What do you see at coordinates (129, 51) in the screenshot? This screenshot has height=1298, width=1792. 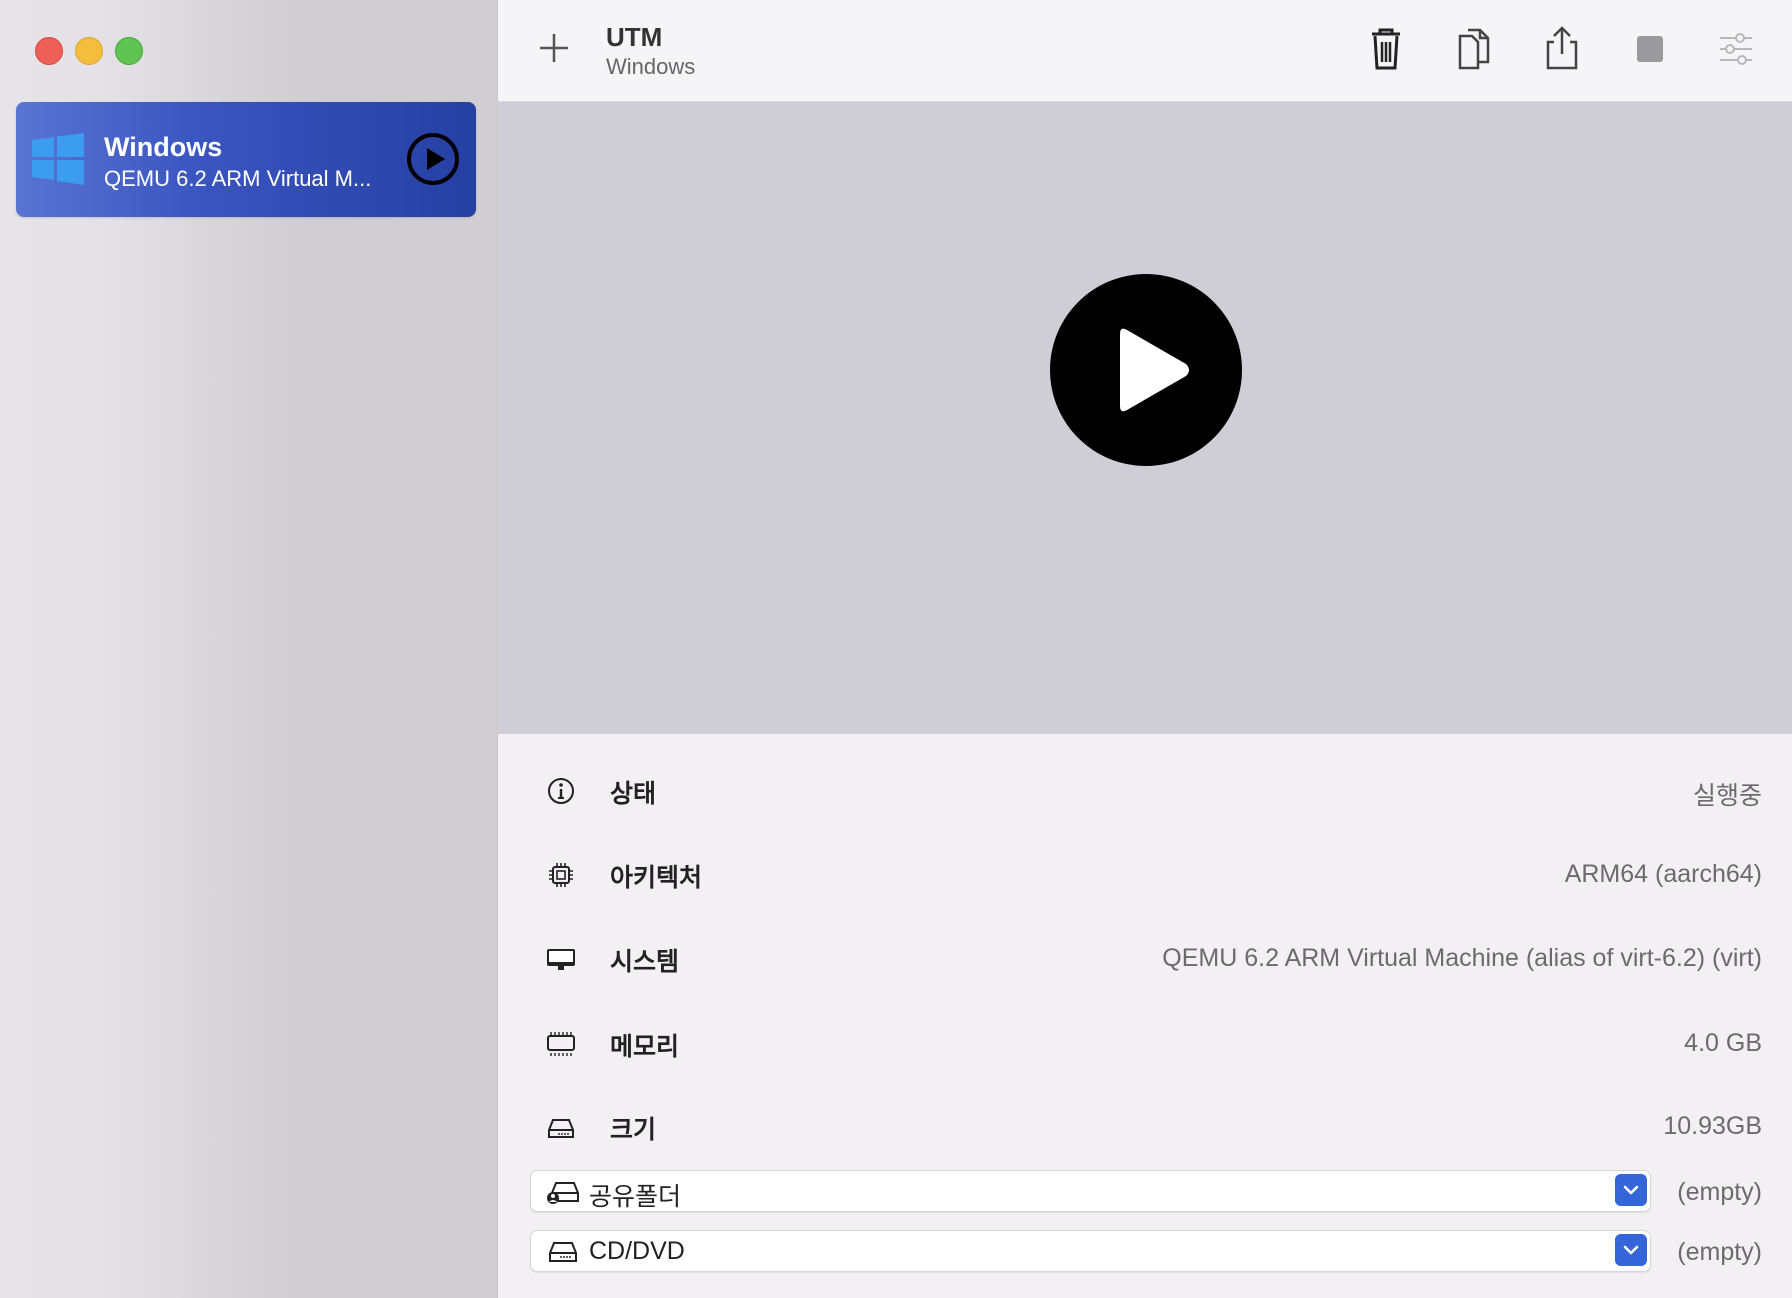 I see `window-maximize-button` at bounding box center [129, 51].